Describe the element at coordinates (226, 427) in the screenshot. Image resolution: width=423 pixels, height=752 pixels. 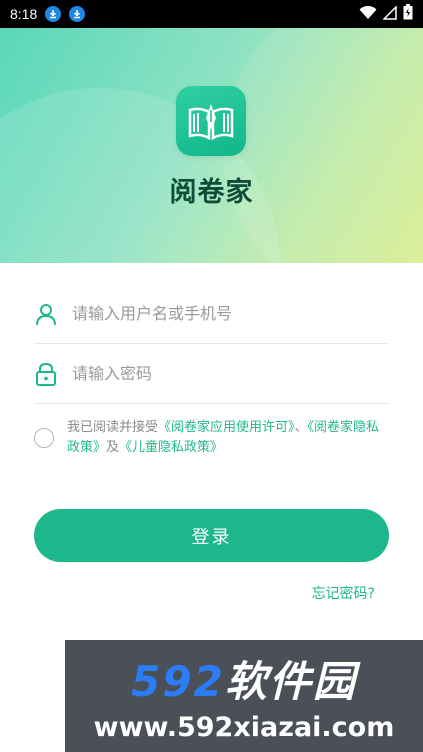
I see `license-link: 《阅卷家应用使用许可》` at that location.